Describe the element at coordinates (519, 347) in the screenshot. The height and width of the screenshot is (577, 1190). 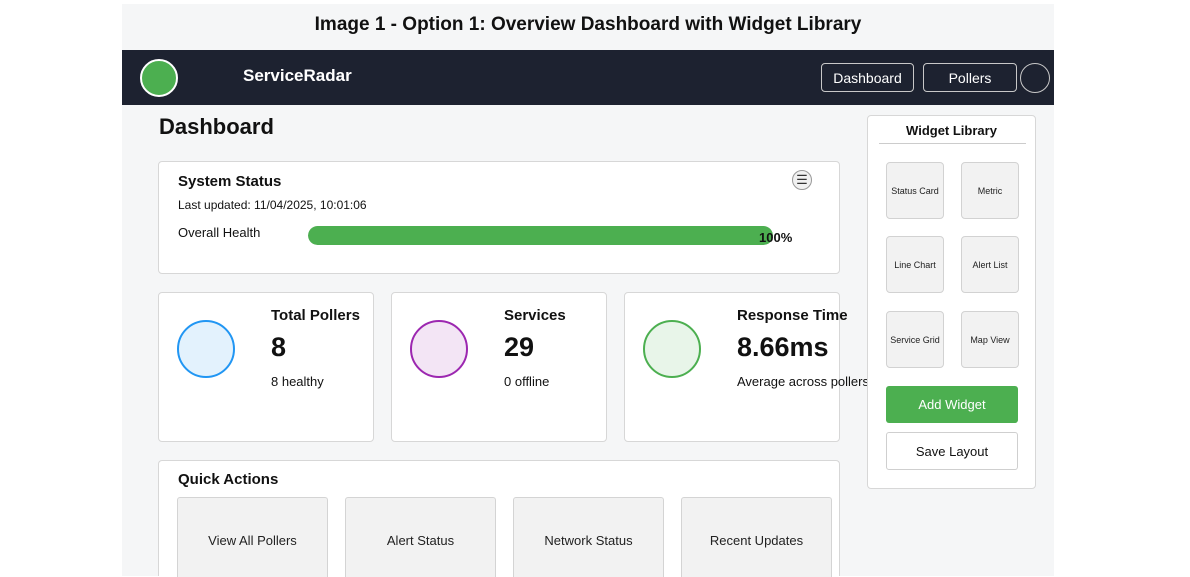
I see `metric-value: 29` at that location.